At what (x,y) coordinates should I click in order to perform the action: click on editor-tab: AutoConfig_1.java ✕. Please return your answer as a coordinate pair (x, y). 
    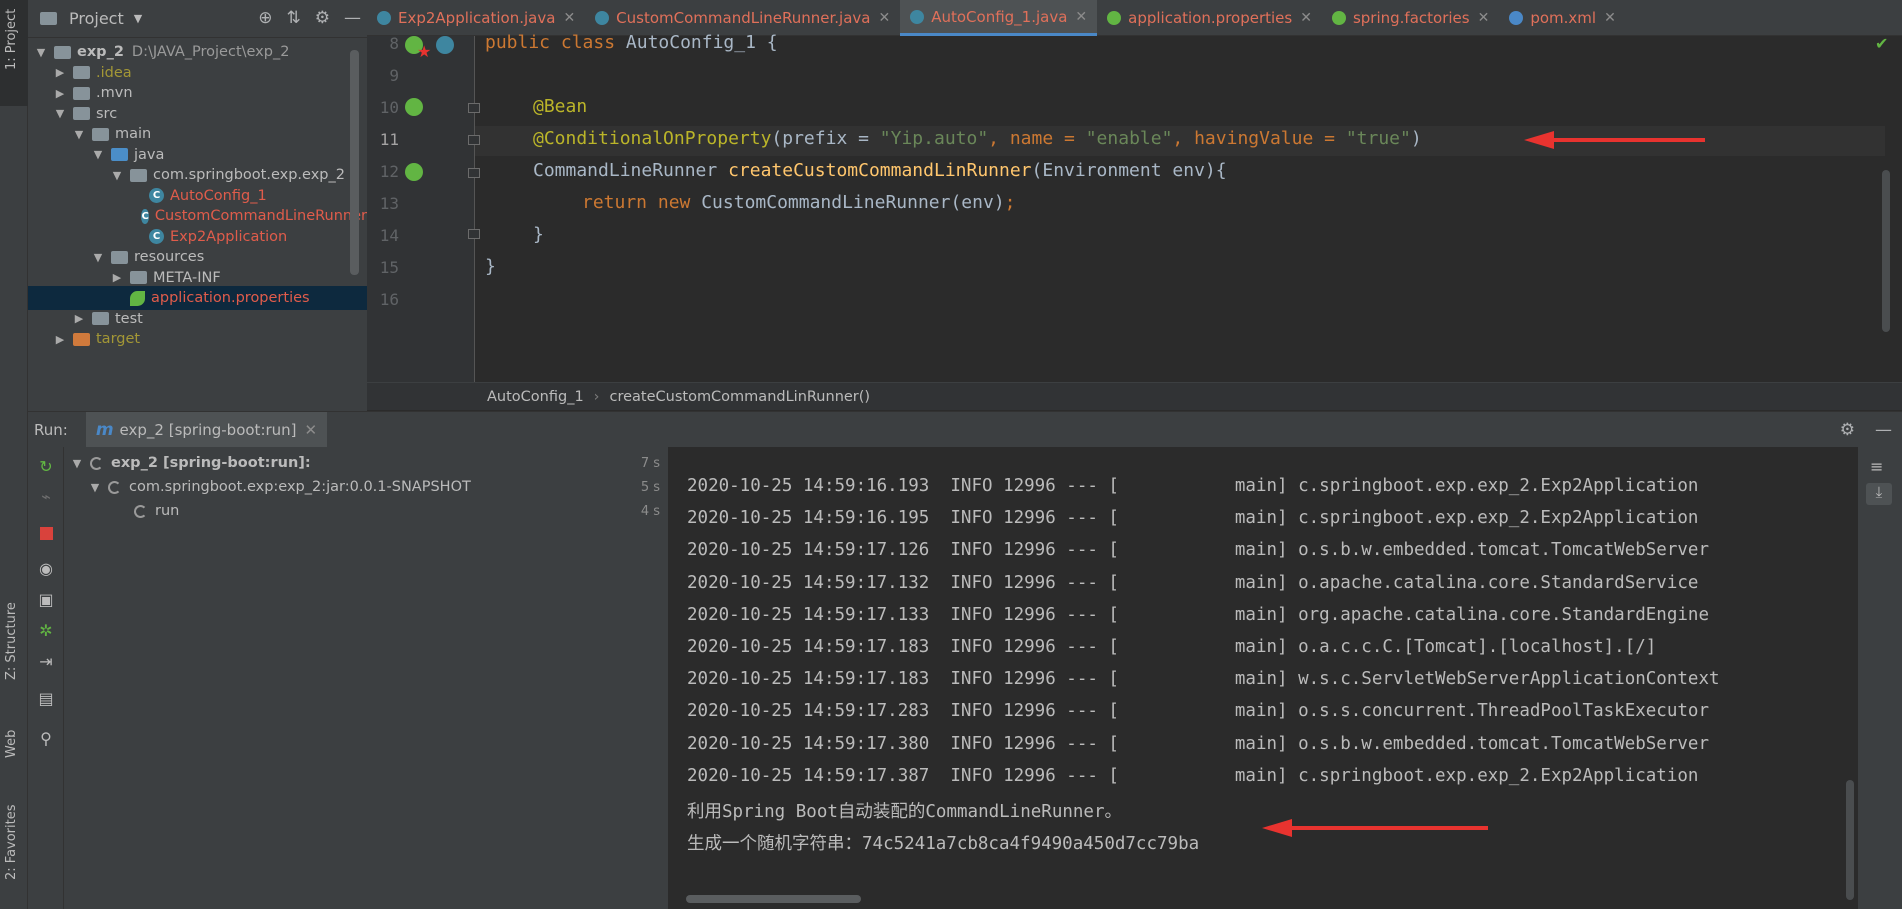
    Looking at the image, I should click on (999, 18).